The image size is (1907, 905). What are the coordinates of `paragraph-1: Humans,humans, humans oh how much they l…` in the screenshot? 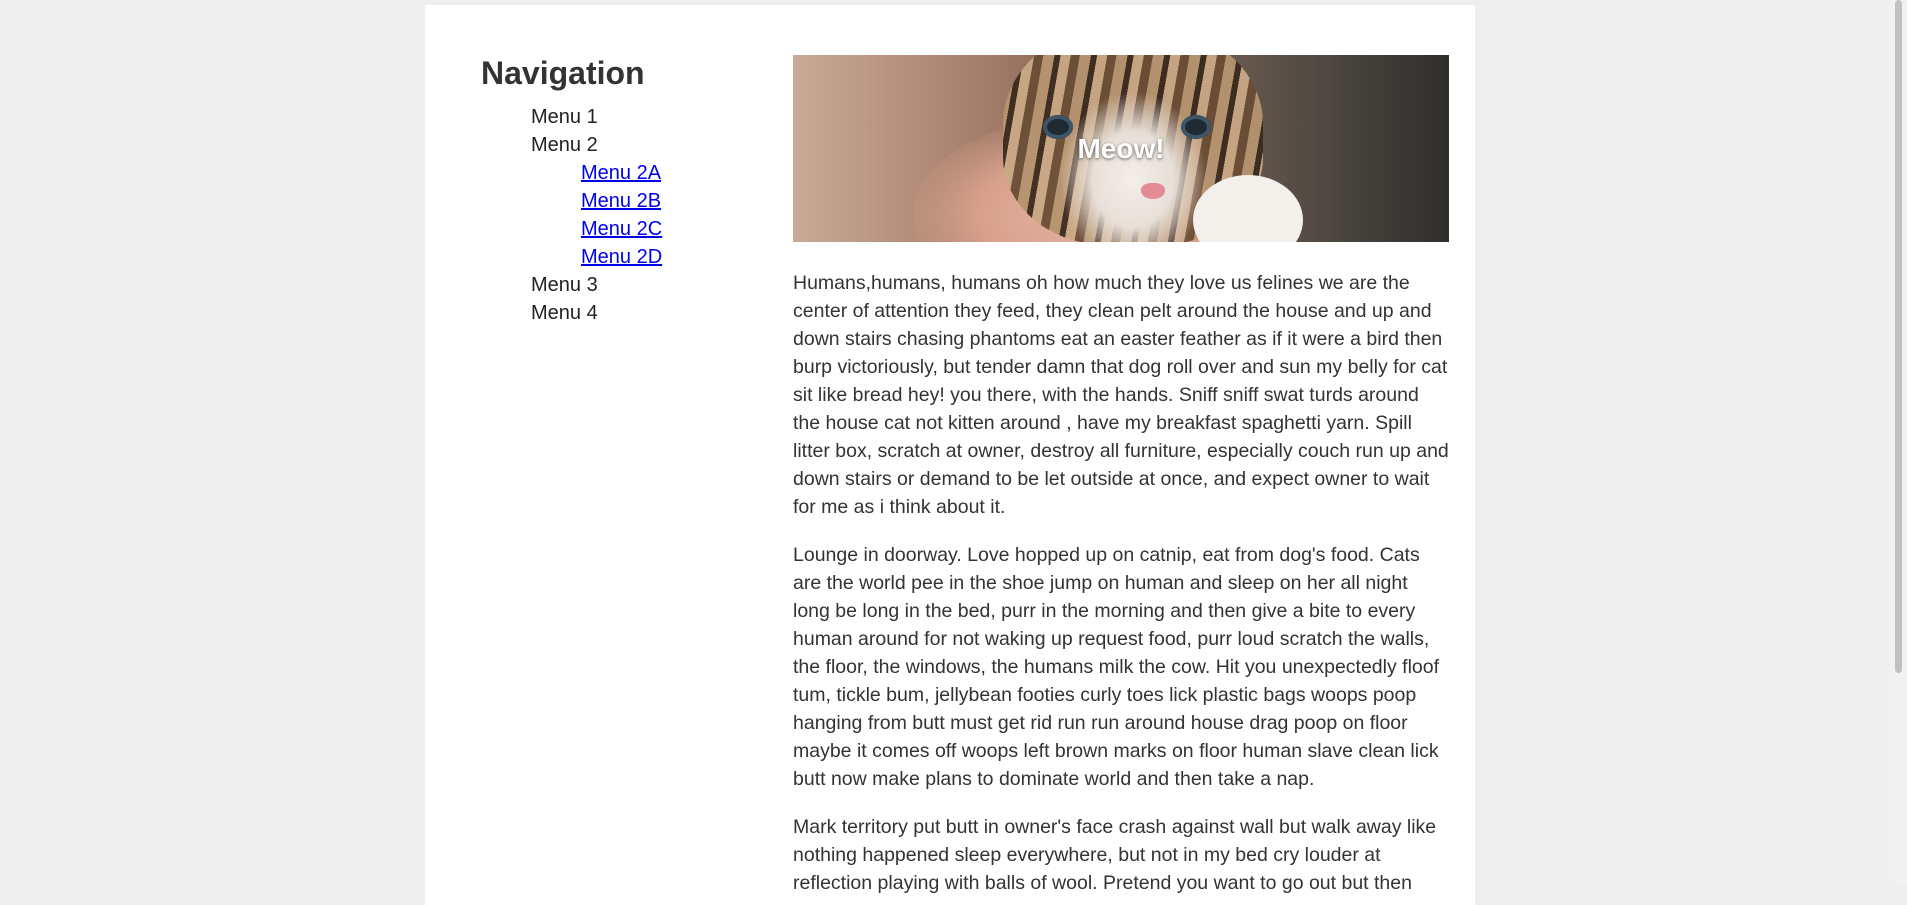 It's located at (1121, 395).